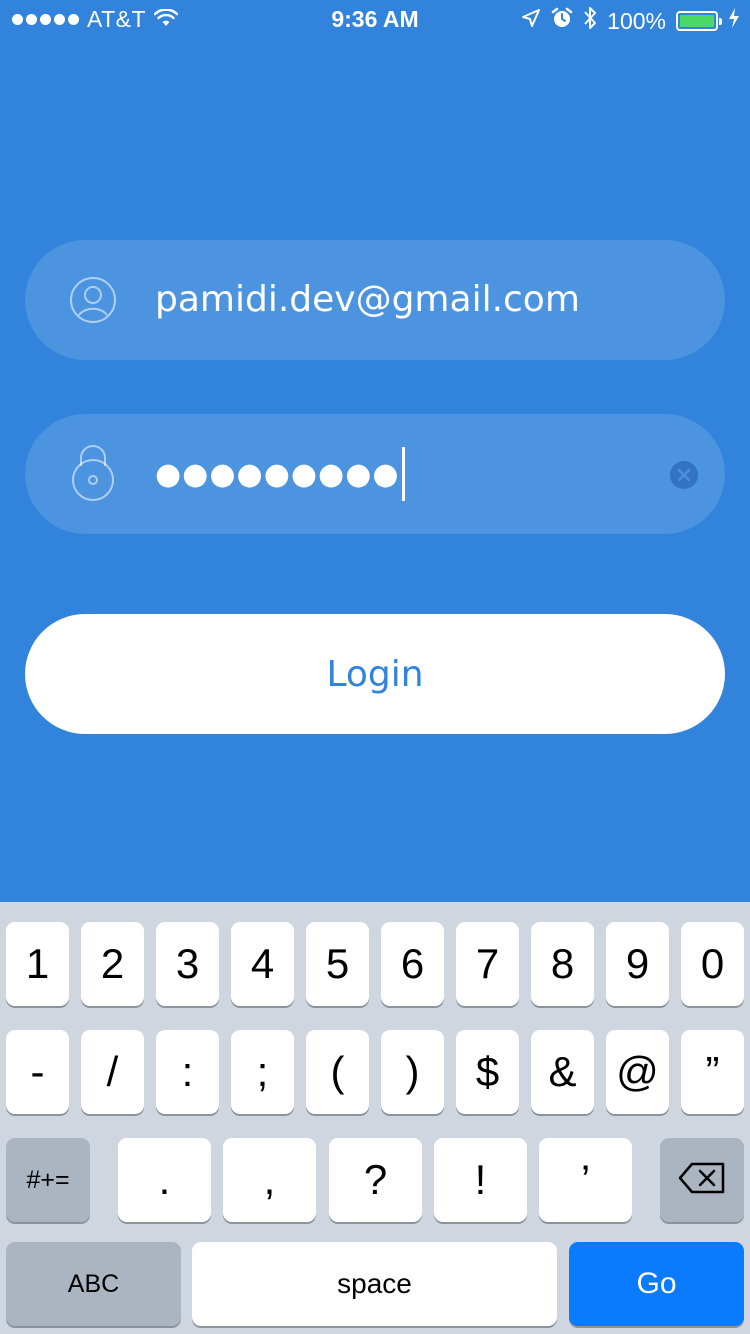 This screenshot has width=750, height=1334. I want to click on key-ampersand: &, so click(562, 1072).